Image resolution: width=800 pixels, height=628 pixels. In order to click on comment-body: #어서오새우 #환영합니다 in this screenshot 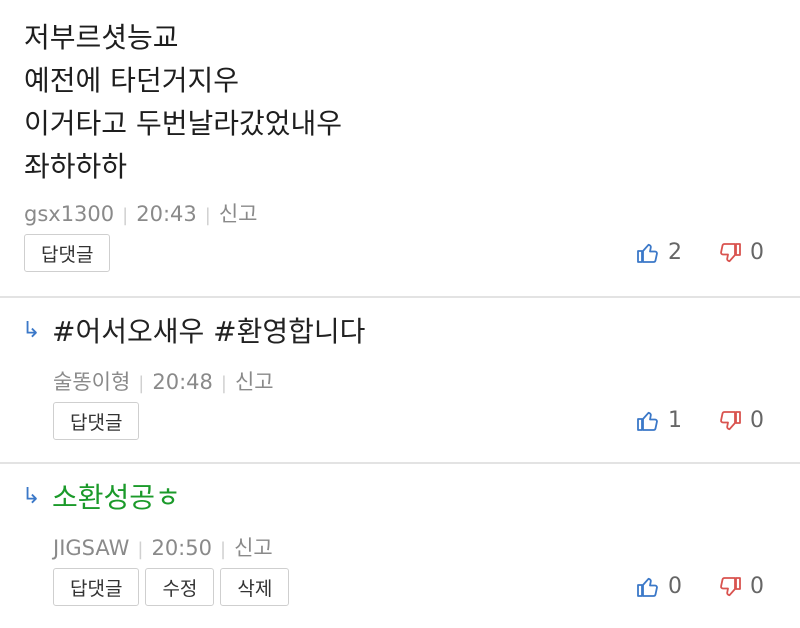, I will do `click(209, 331)`.